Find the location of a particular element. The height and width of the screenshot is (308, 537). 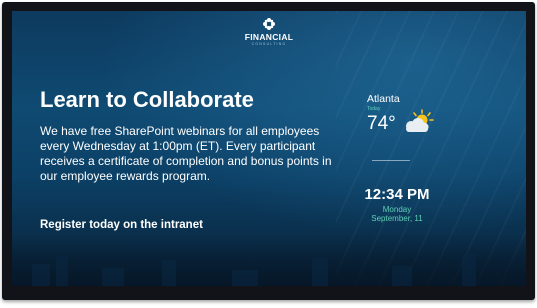

weather-city: Atlanta is located at coordinates (383, 99).